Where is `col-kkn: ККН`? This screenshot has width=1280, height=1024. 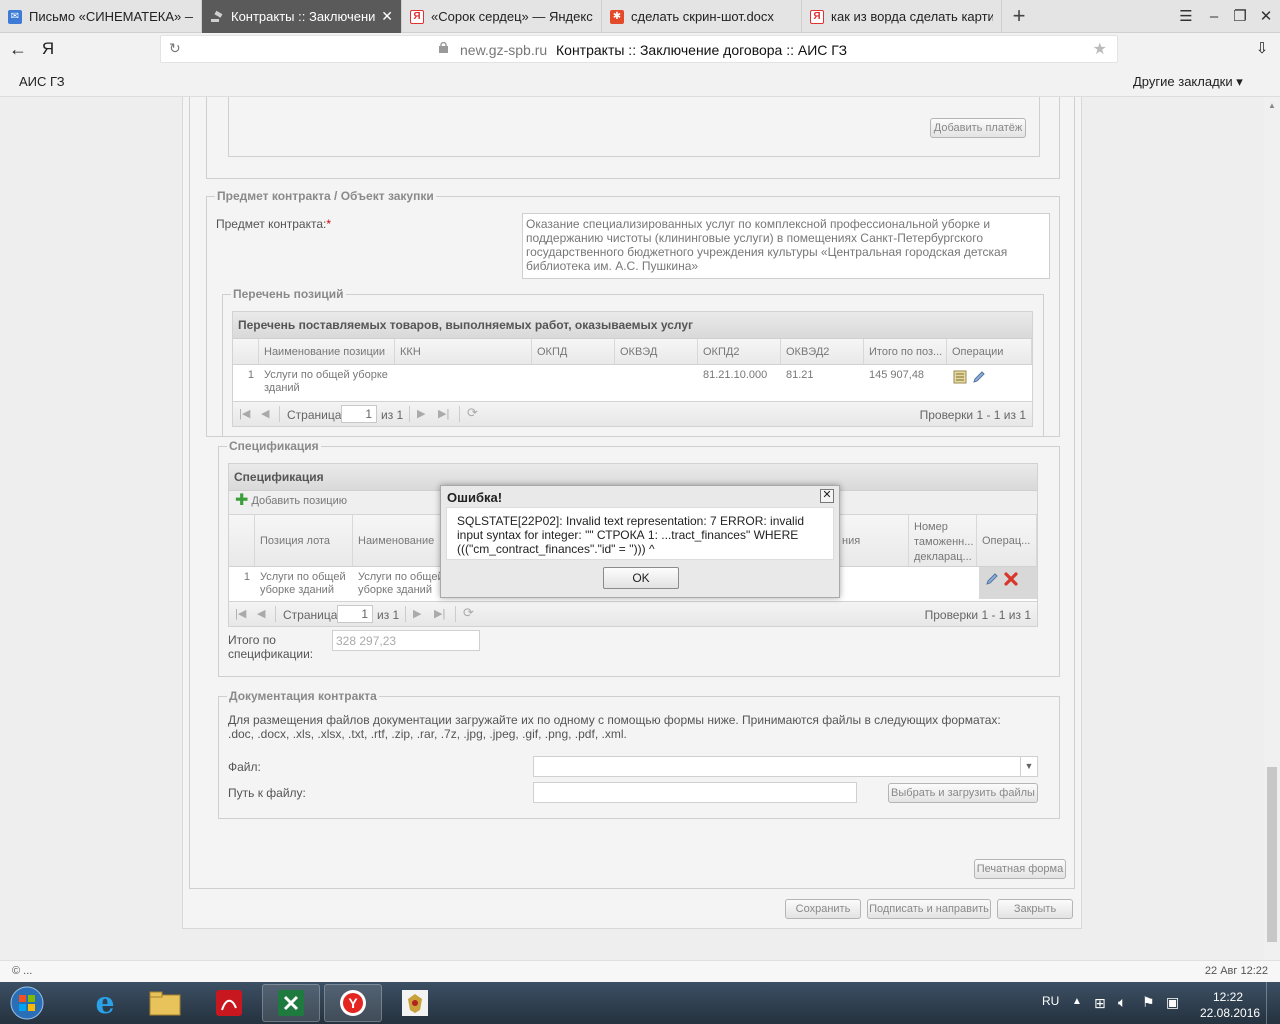 col-kkn: ККН is located at coordinates (463, 351).